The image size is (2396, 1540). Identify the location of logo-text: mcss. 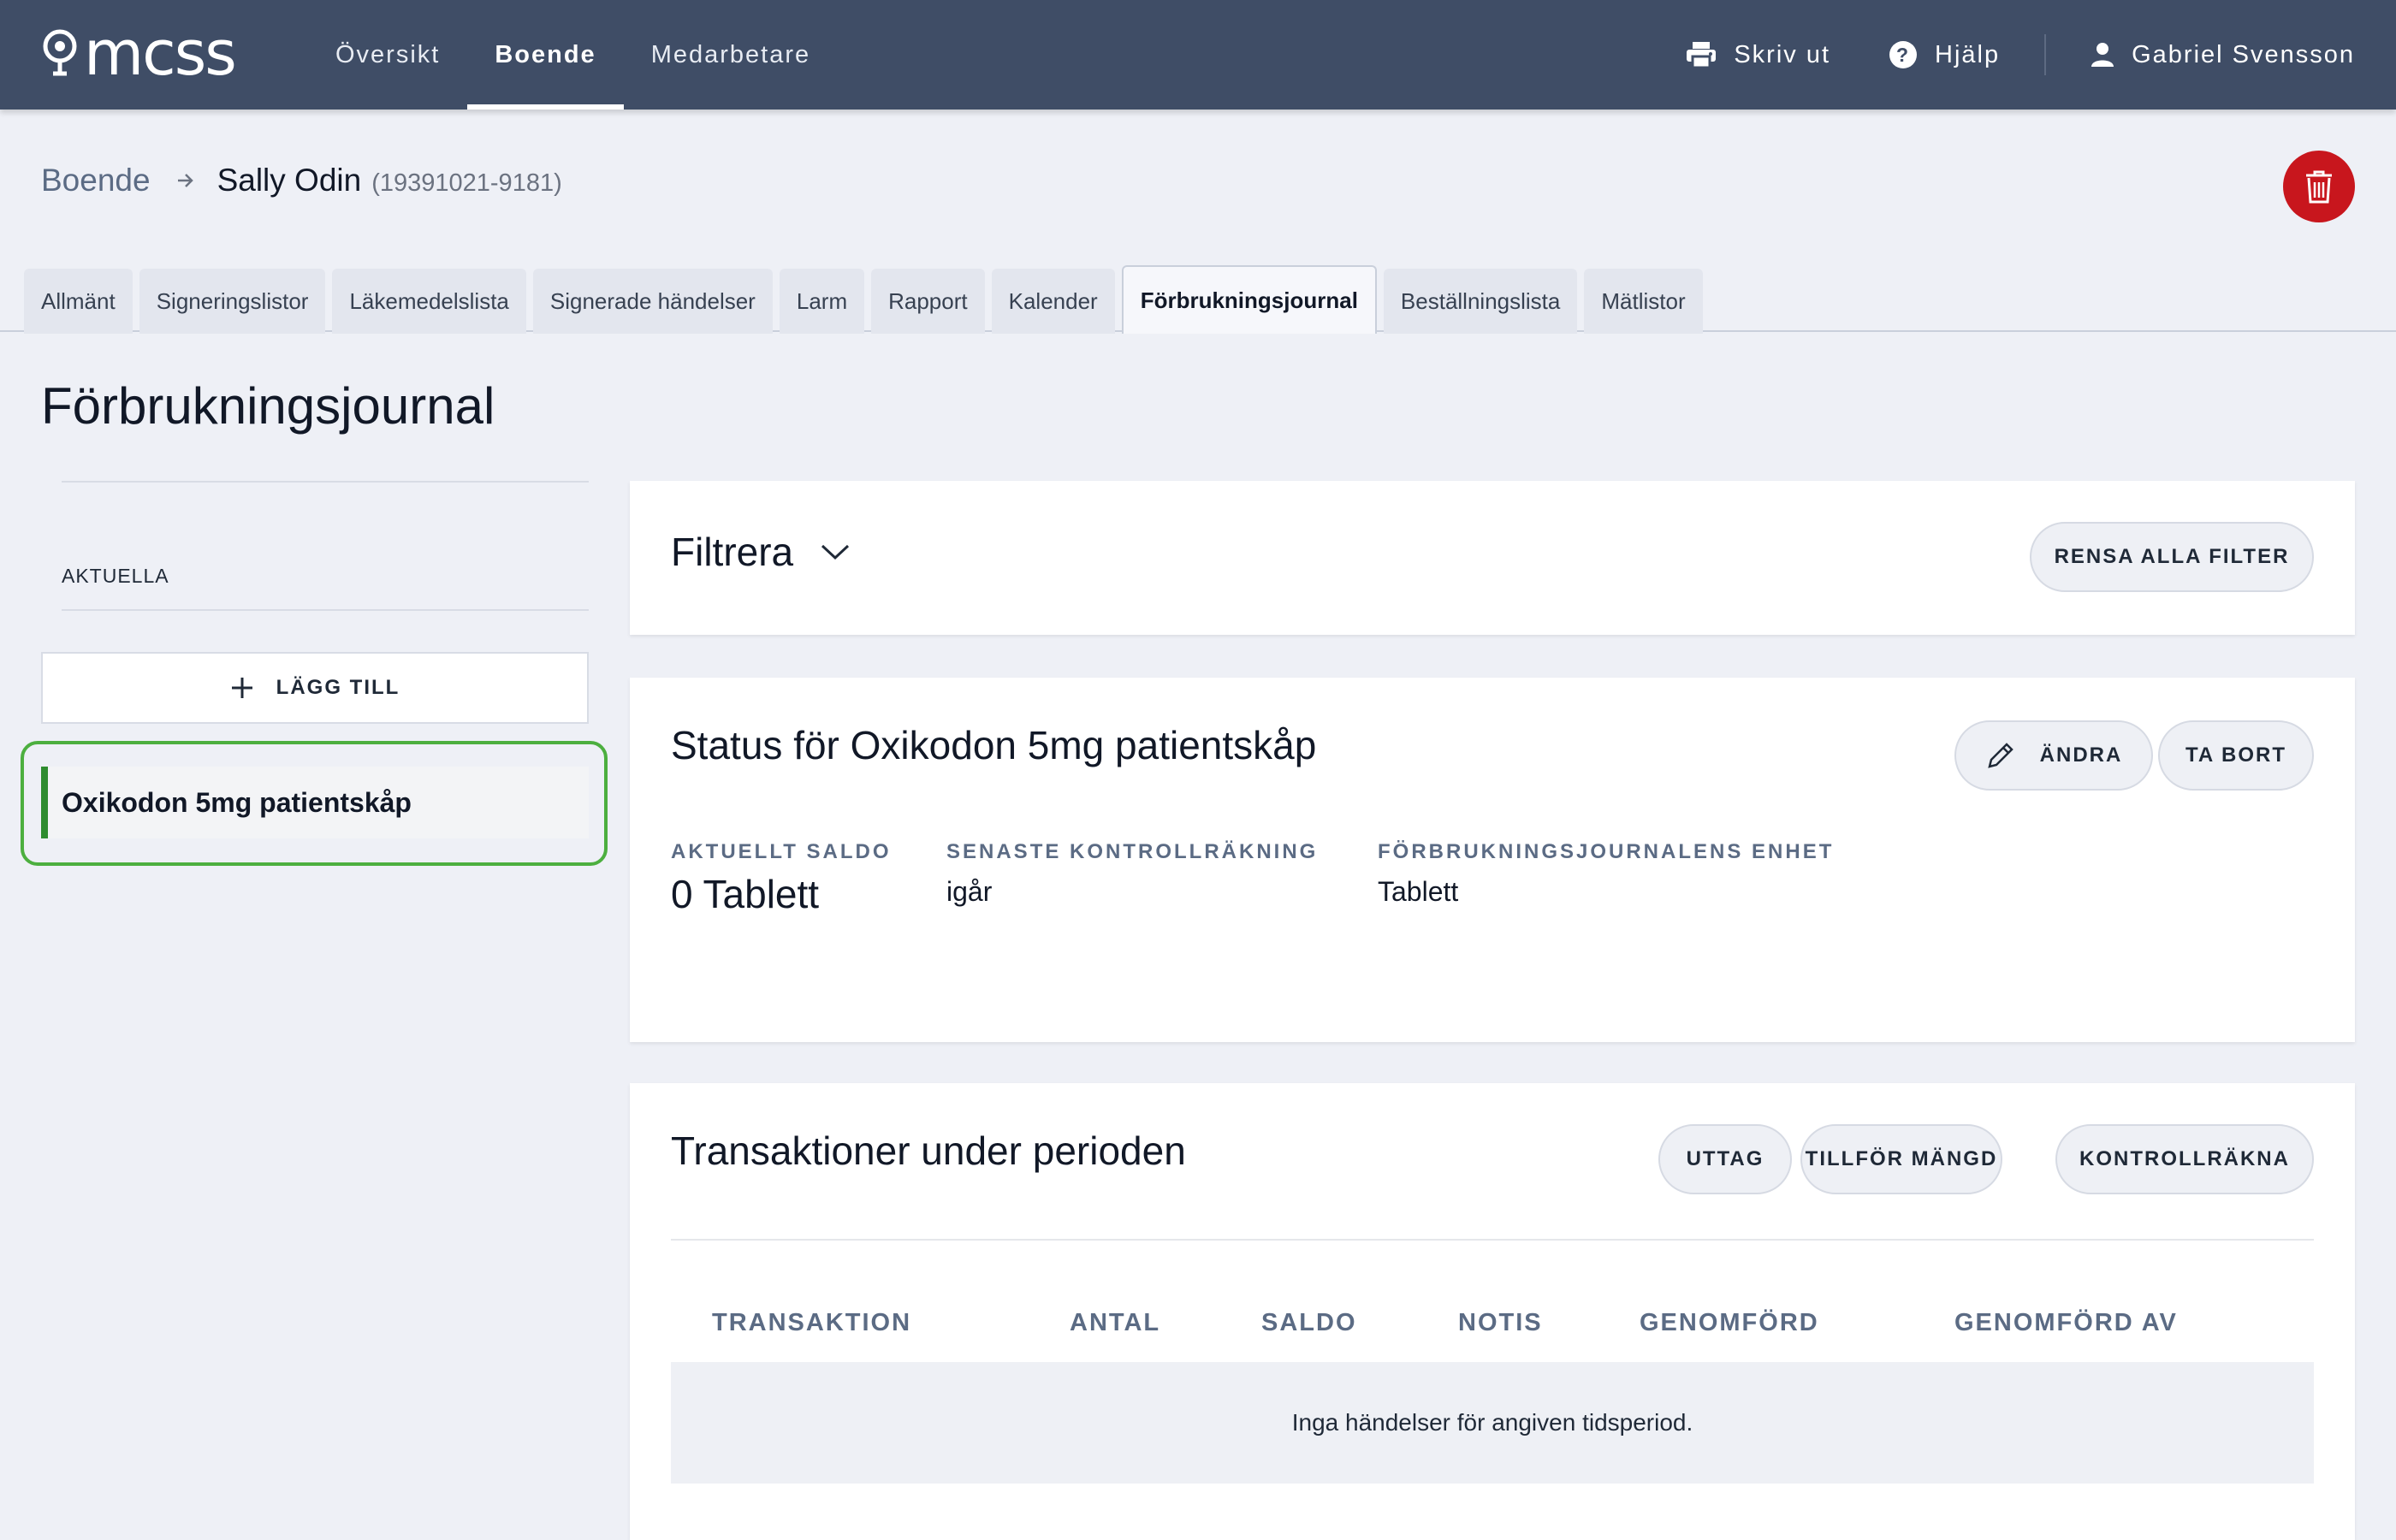
(160, 53).